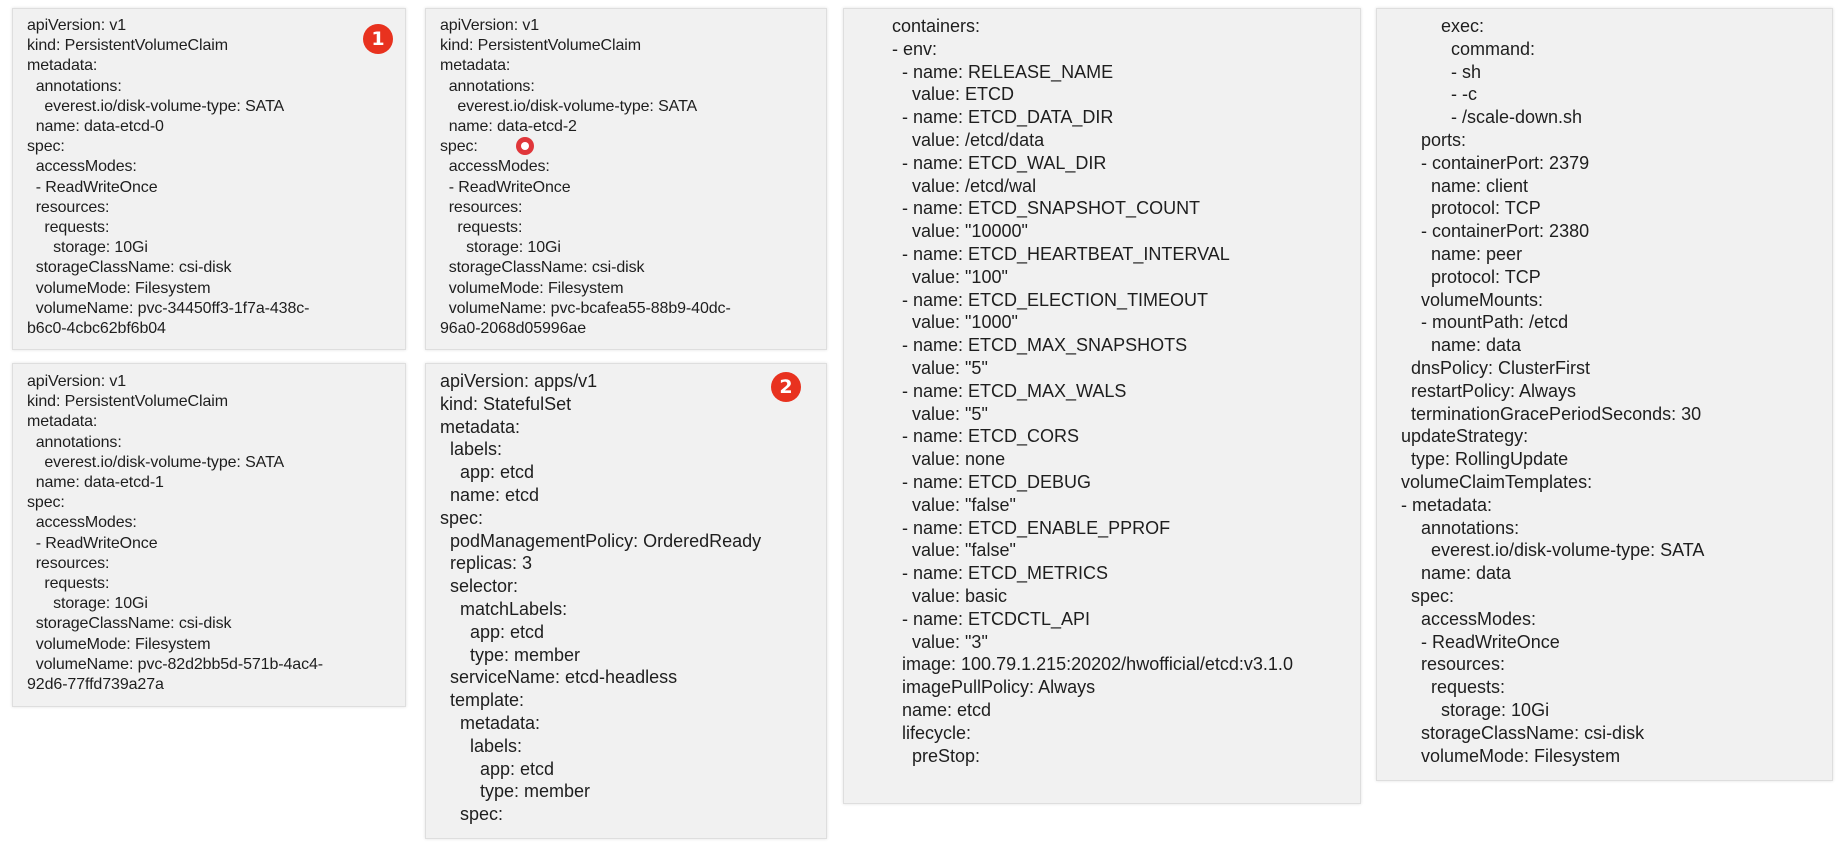  Describe the element at coordinates (1046, 208) in the screenshot. I see `code-line: - name: ETCD_SNAPSHOT_COUNT` at that location.